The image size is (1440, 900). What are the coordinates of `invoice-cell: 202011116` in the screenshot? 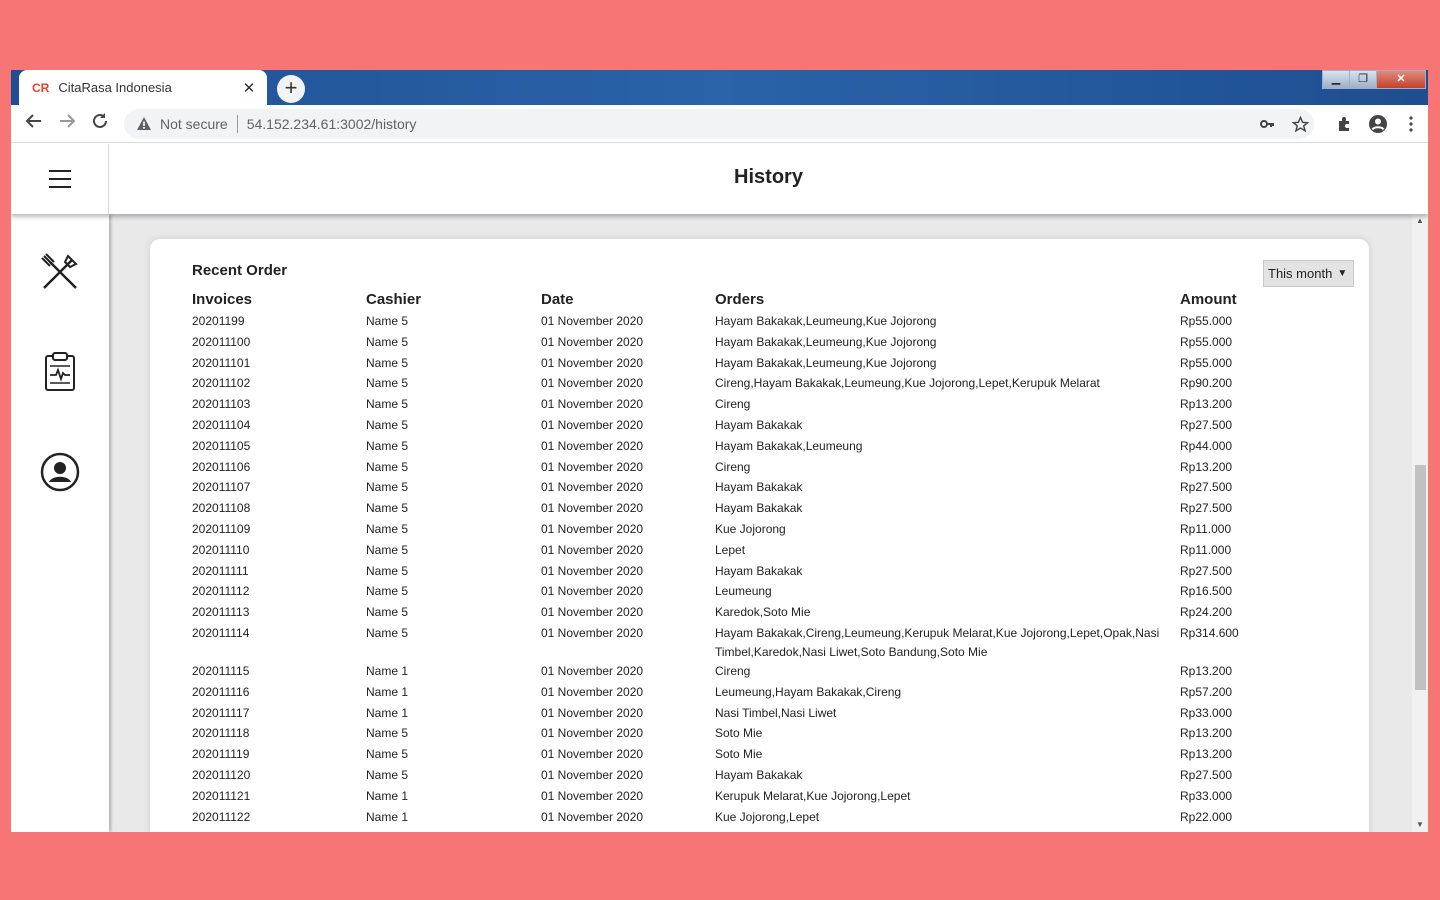 It's located at (221, 691).